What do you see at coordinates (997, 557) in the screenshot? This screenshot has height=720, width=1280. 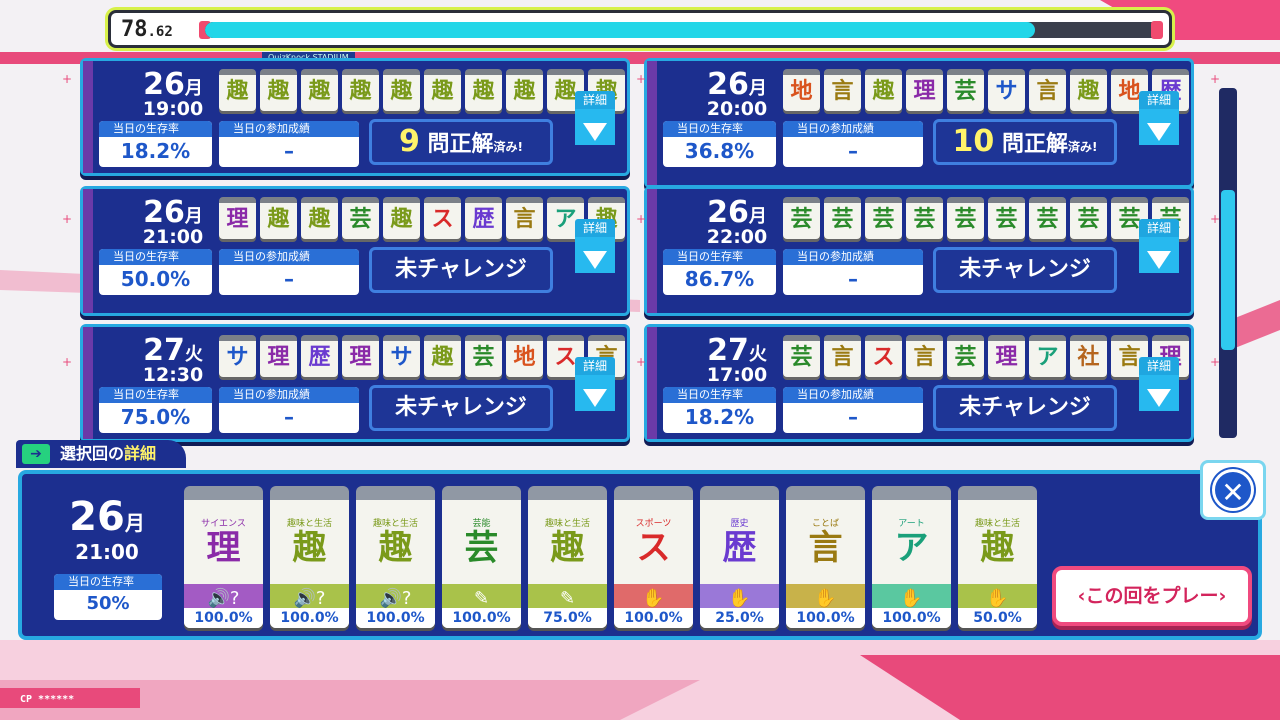 I see `question-card: 趣味と生活 趣 ✋ 50.0%` at bounding box center [997, 557].